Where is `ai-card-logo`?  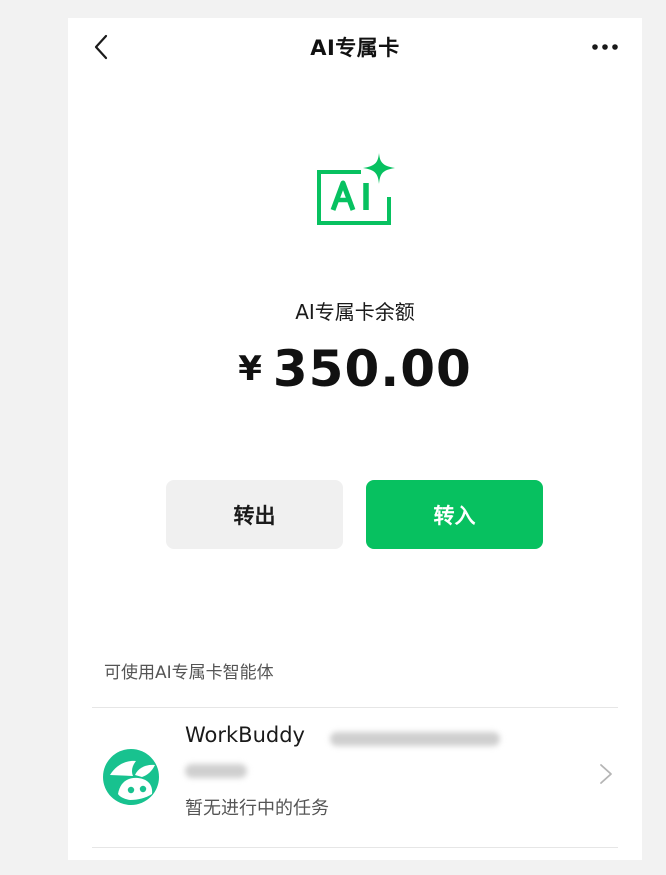 ai-card-logo is located at coordinates (358, 190).